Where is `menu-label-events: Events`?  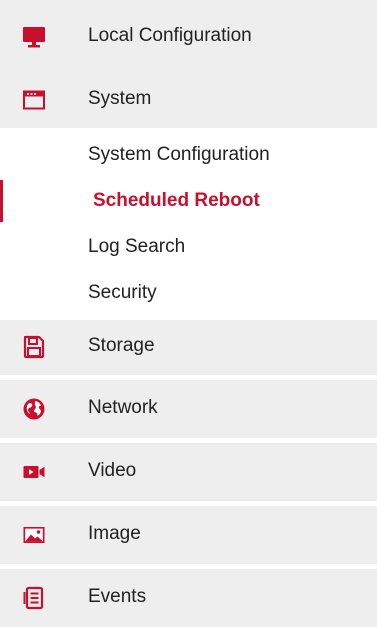
menu-label-events: Events is located at coordinates (117, 596).